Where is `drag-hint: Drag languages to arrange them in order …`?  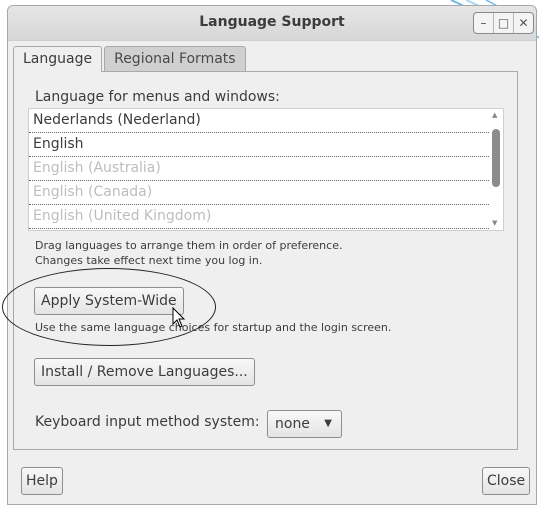 drag-hint: Drag languages to arrange them in order … is located at coordinates (189, 245).